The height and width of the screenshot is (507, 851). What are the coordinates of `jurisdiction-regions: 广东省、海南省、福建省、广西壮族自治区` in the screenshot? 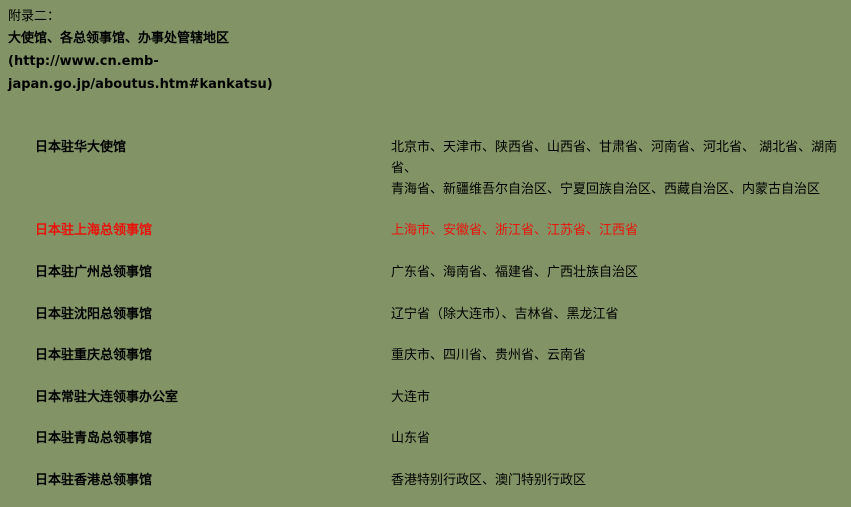 It's located at (616, 272).